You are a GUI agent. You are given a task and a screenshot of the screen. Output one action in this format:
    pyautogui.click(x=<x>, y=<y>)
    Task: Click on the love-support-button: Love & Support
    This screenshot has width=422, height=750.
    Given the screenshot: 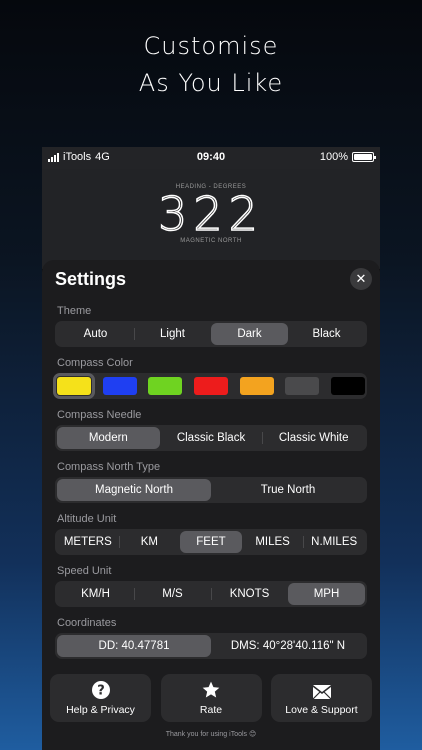 What is the action you would take?
    pyautogui.click(x=321, y=698)
    